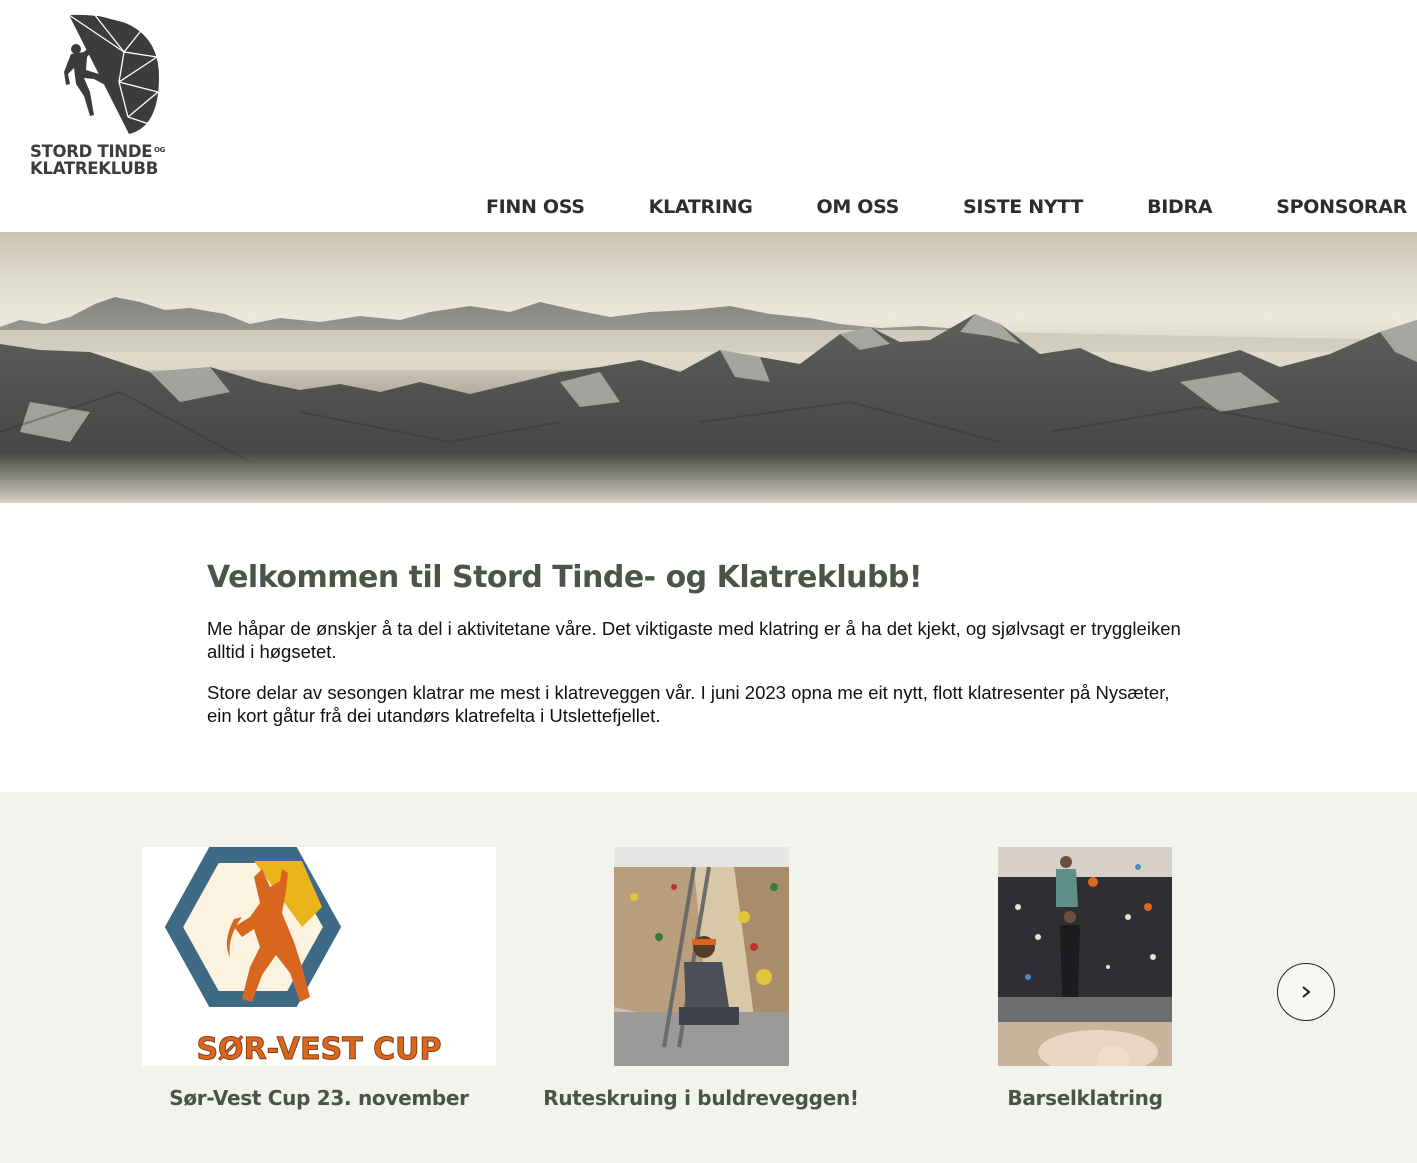 Image resolution: width=1417 pixels, height=1163 pixels. What do you see at coordinates (701, 1098) in the screenshot?
I see `news-card-title: Ruteskruing i buldreveggen!` at bounding box center [701, 1098].